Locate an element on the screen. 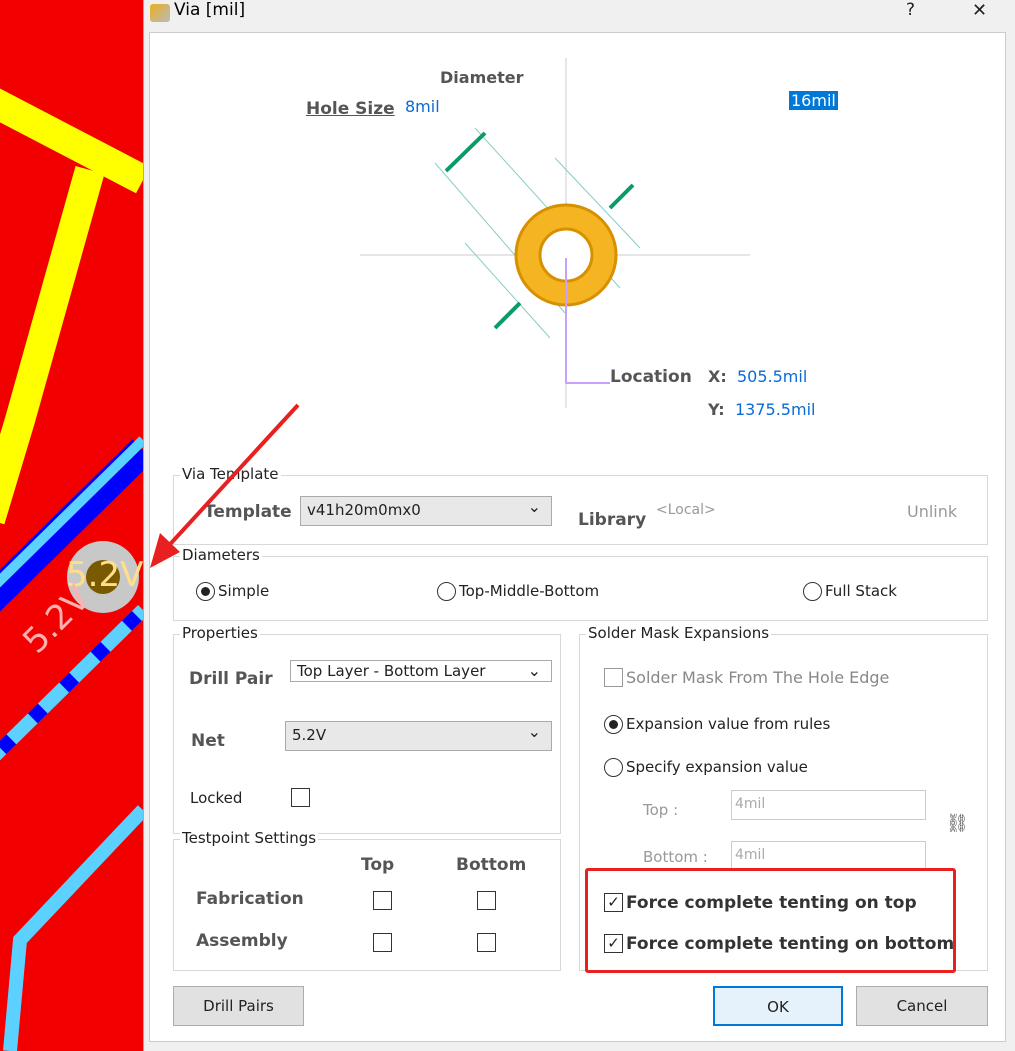 The width and height of the screenshot is (1015, 1051). from-hole-edge-label: Solder Mask From The Hole Edge is located at coordinates (758, 677).